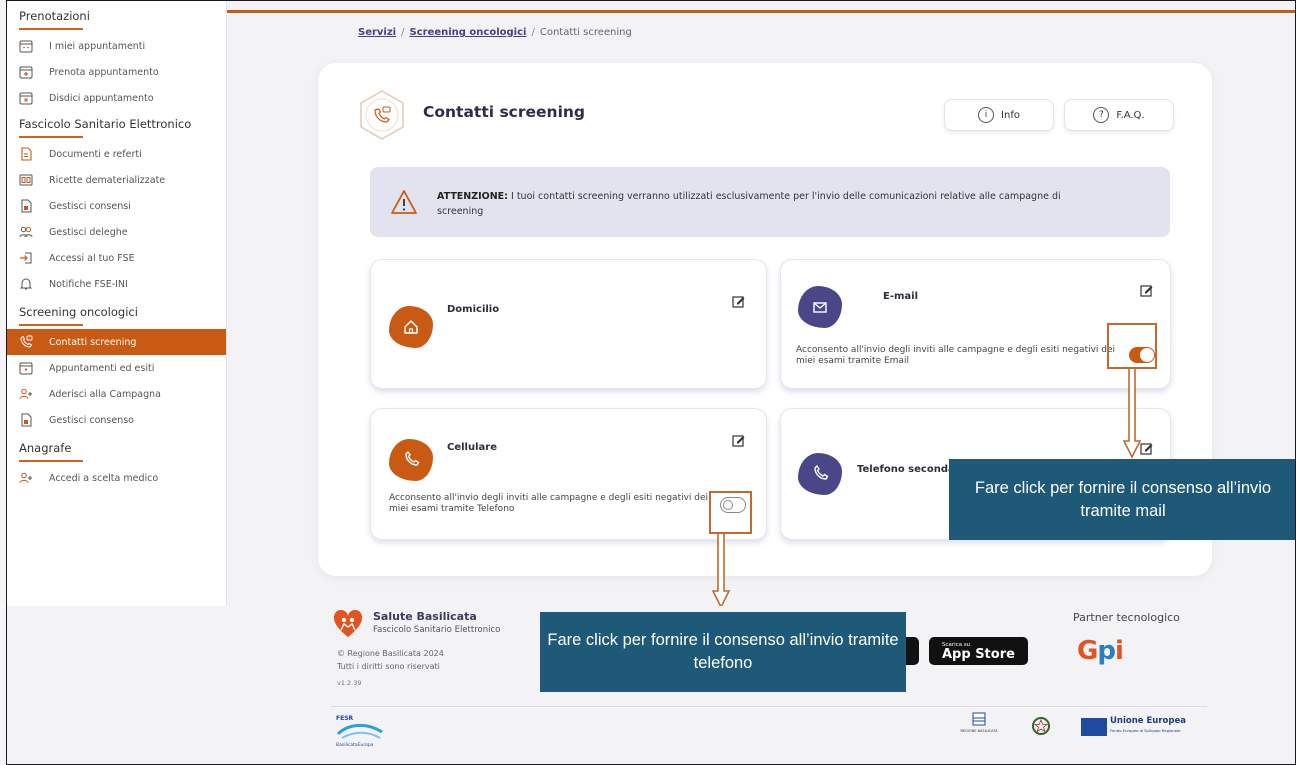 The height and width of the screenshot is (765, 1296). Describe the element at coordinates (26, 232) in the screenshot. I see `users-icon` at that location.